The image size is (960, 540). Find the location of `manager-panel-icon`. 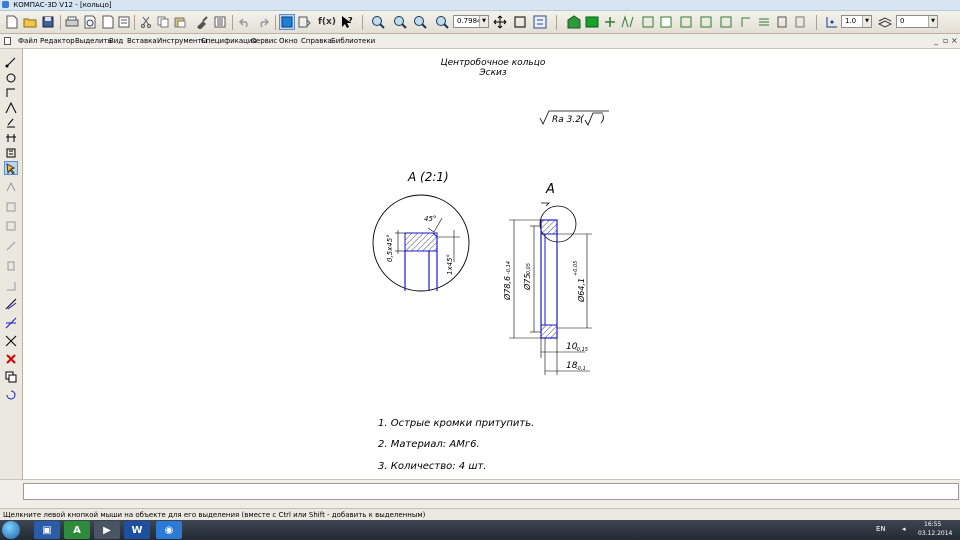

manager-panel-icon is located at coordinates (287, 22).